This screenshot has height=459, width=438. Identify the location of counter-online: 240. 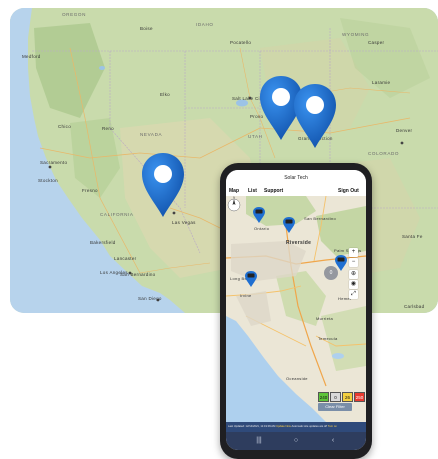
(323, 397).